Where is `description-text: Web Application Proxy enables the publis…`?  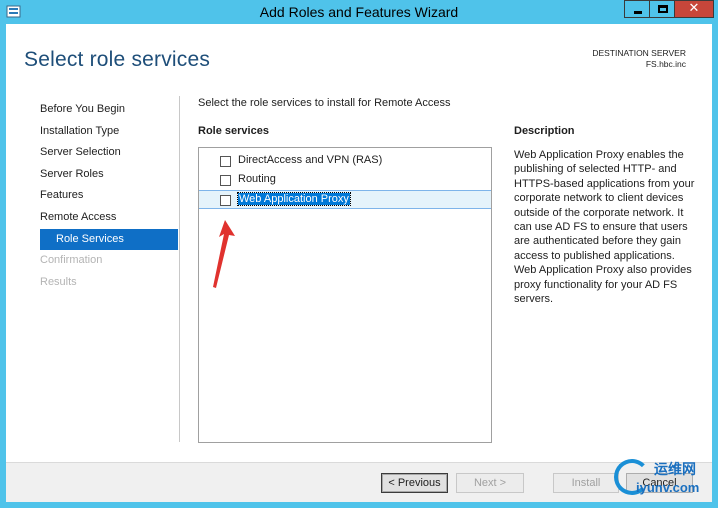
description-text: Web Application Proxy enables the publis… is located at coordinates (604, 227).